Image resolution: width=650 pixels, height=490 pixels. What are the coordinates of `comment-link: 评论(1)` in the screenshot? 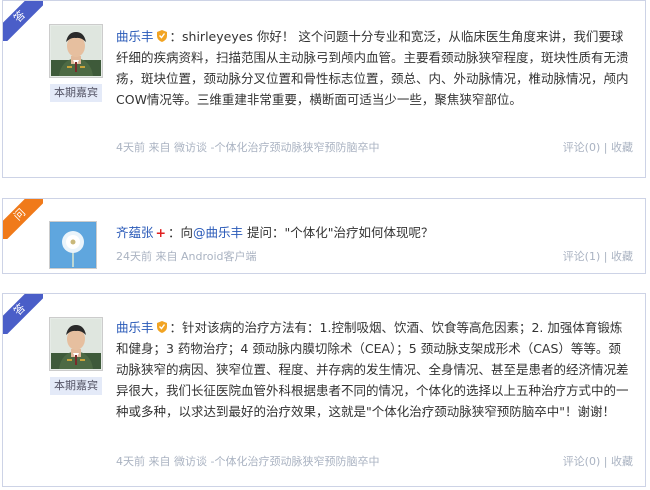 It's located at (582, 256).